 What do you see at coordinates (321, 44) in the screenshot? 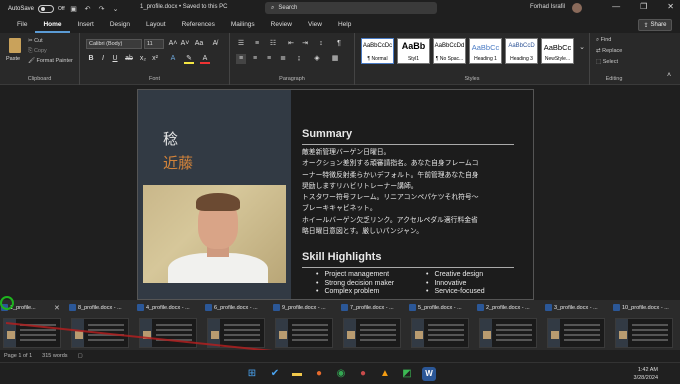
I see `sort-icon: ↕` at bounding box center [321, 44].